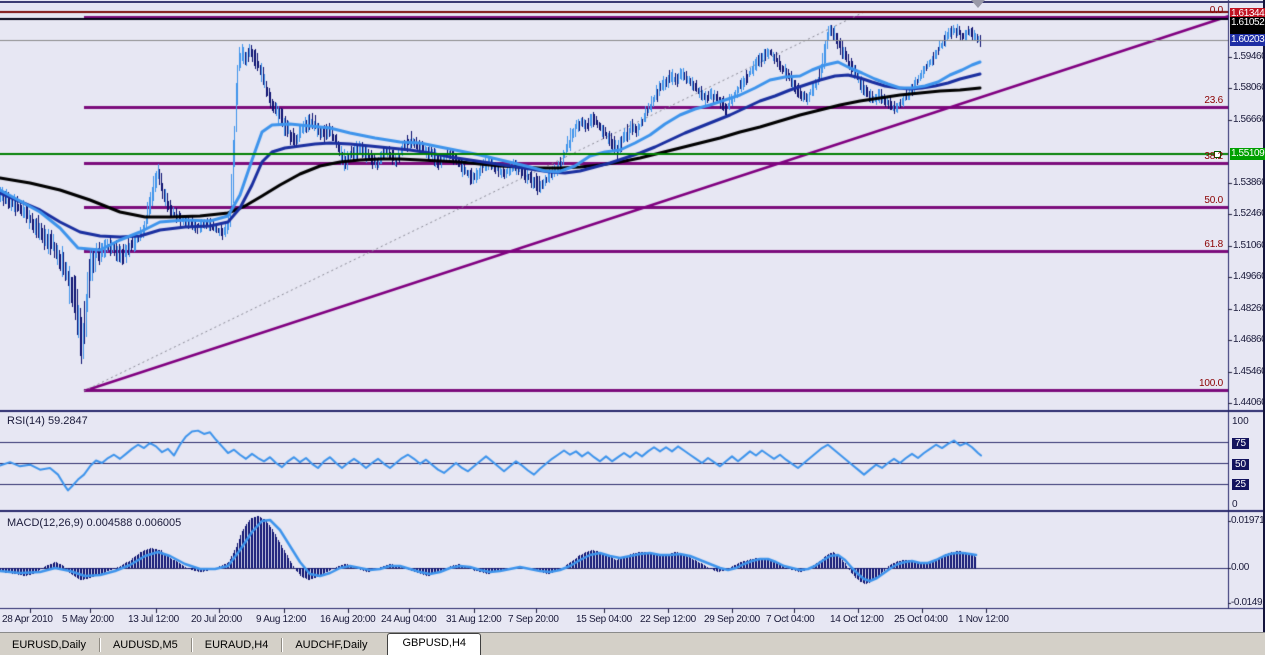  I want to click on macd-axis-label: -0.01491, so click(1248, 602).